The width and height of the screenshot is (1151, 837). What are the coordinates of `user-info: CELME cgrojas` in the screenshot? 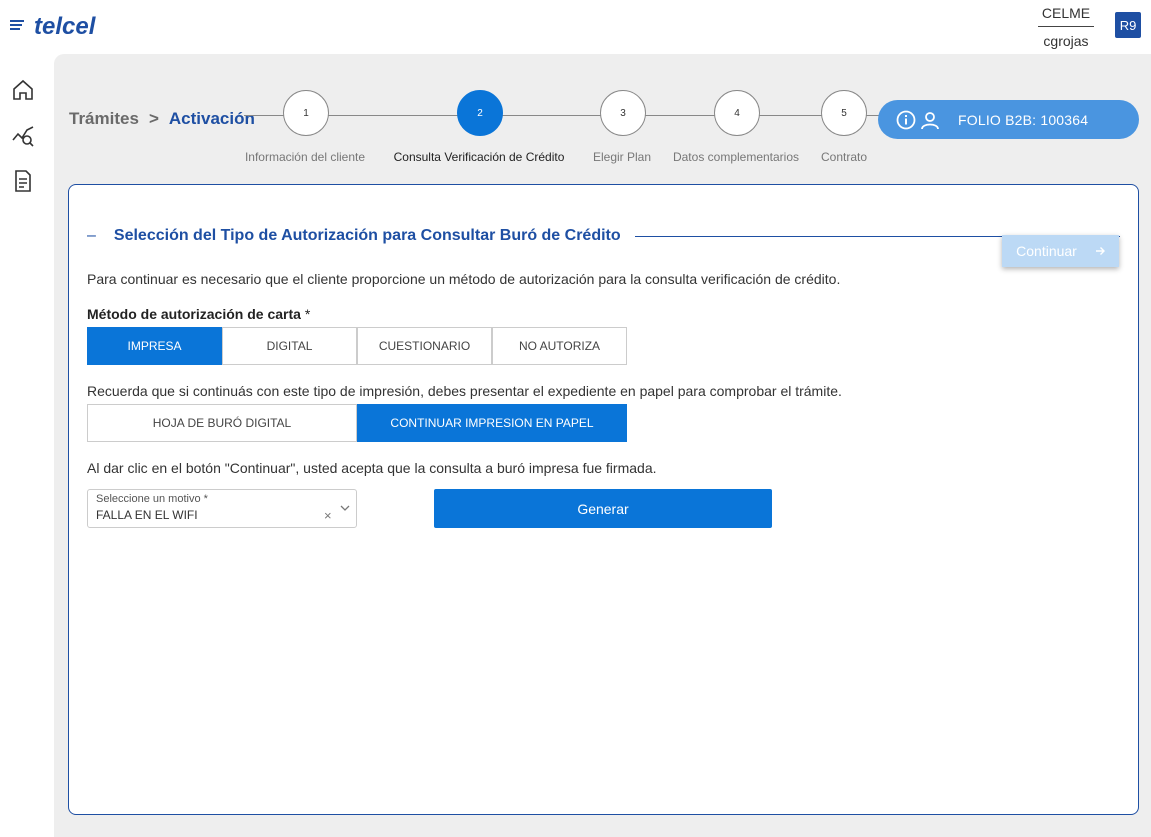 It's located at (1066, 27).